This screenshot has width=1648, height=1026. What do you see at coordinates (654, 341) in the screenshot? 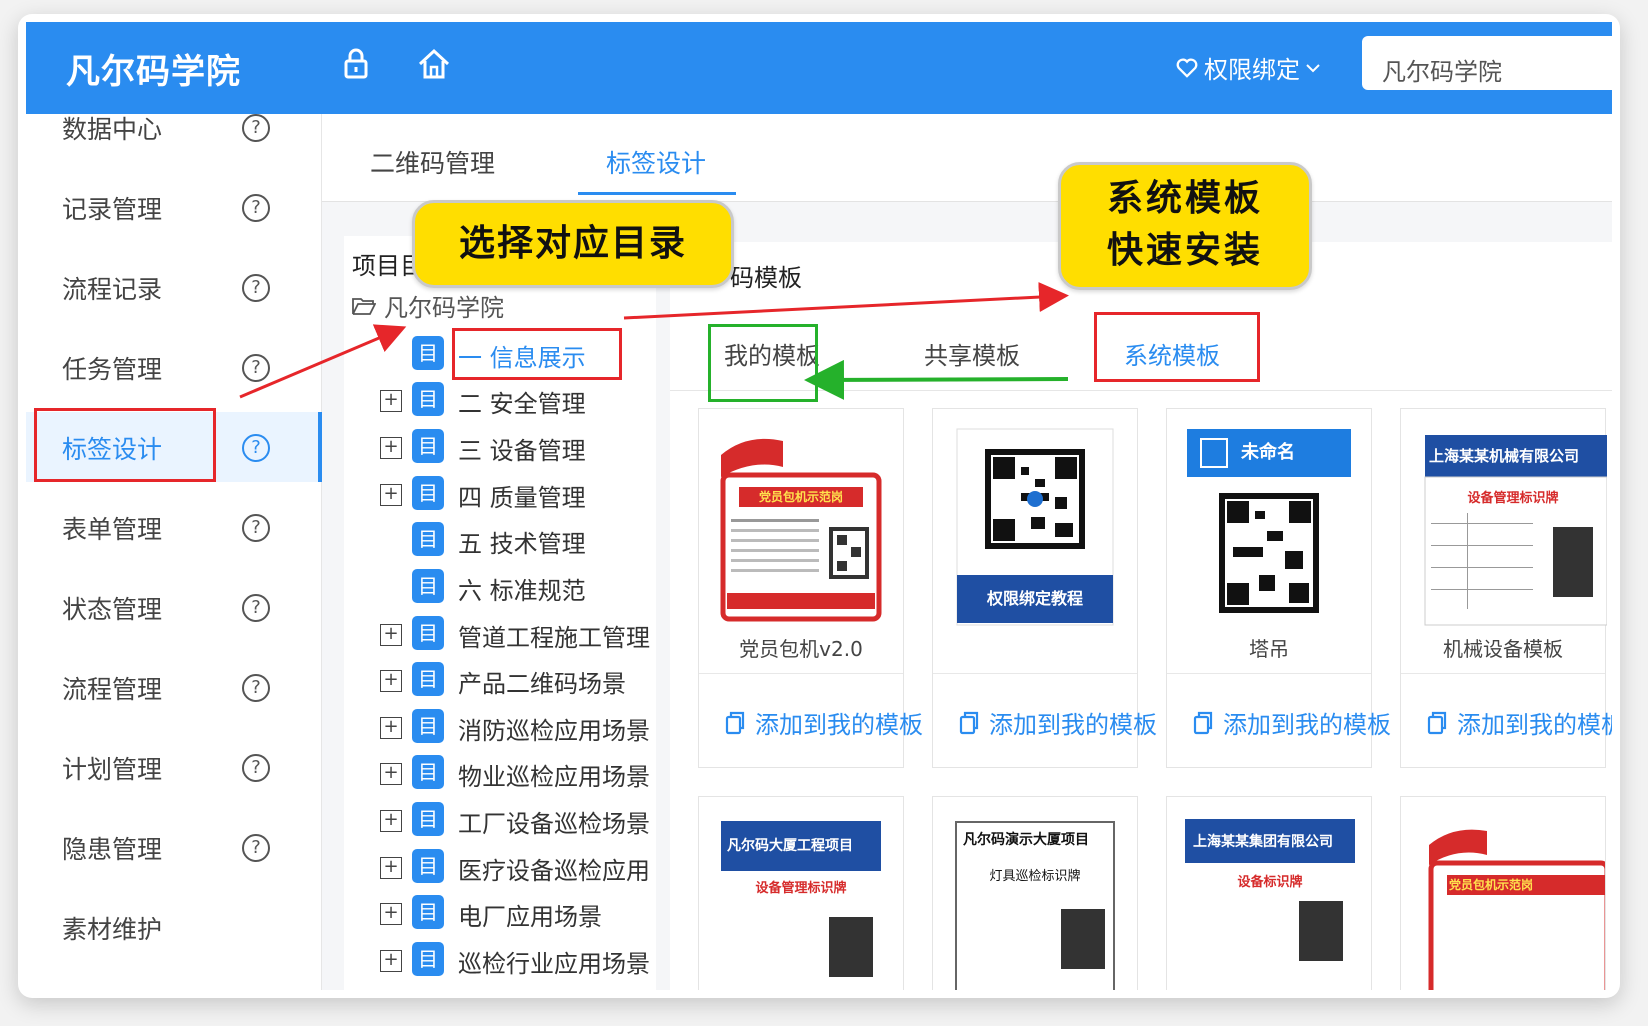
I see `annotation-arrows` at bounding box center [654, 341].